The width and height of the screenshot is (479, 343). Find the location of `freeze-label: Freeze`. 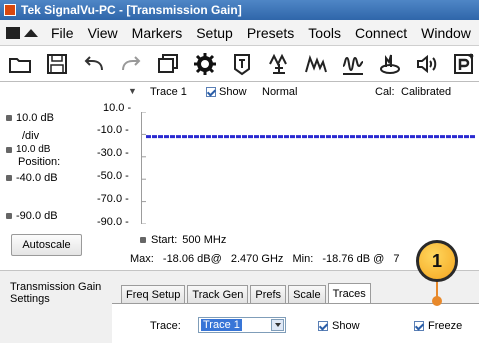

freeze-label: Freeze is located at coordinates (445, 326).